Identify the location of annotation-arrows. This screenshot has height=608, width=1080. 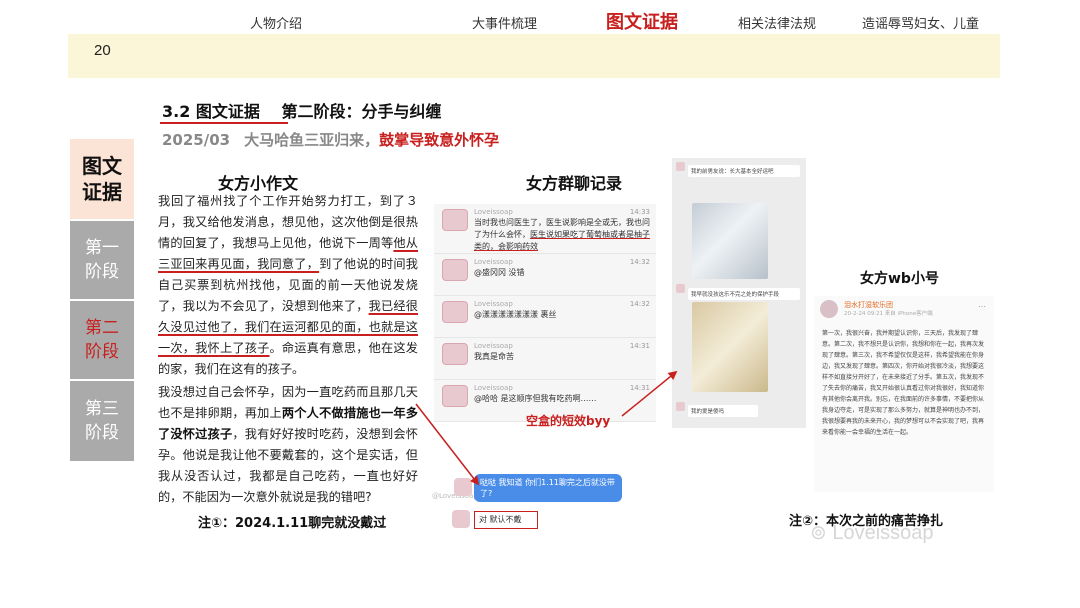
(546, 428).